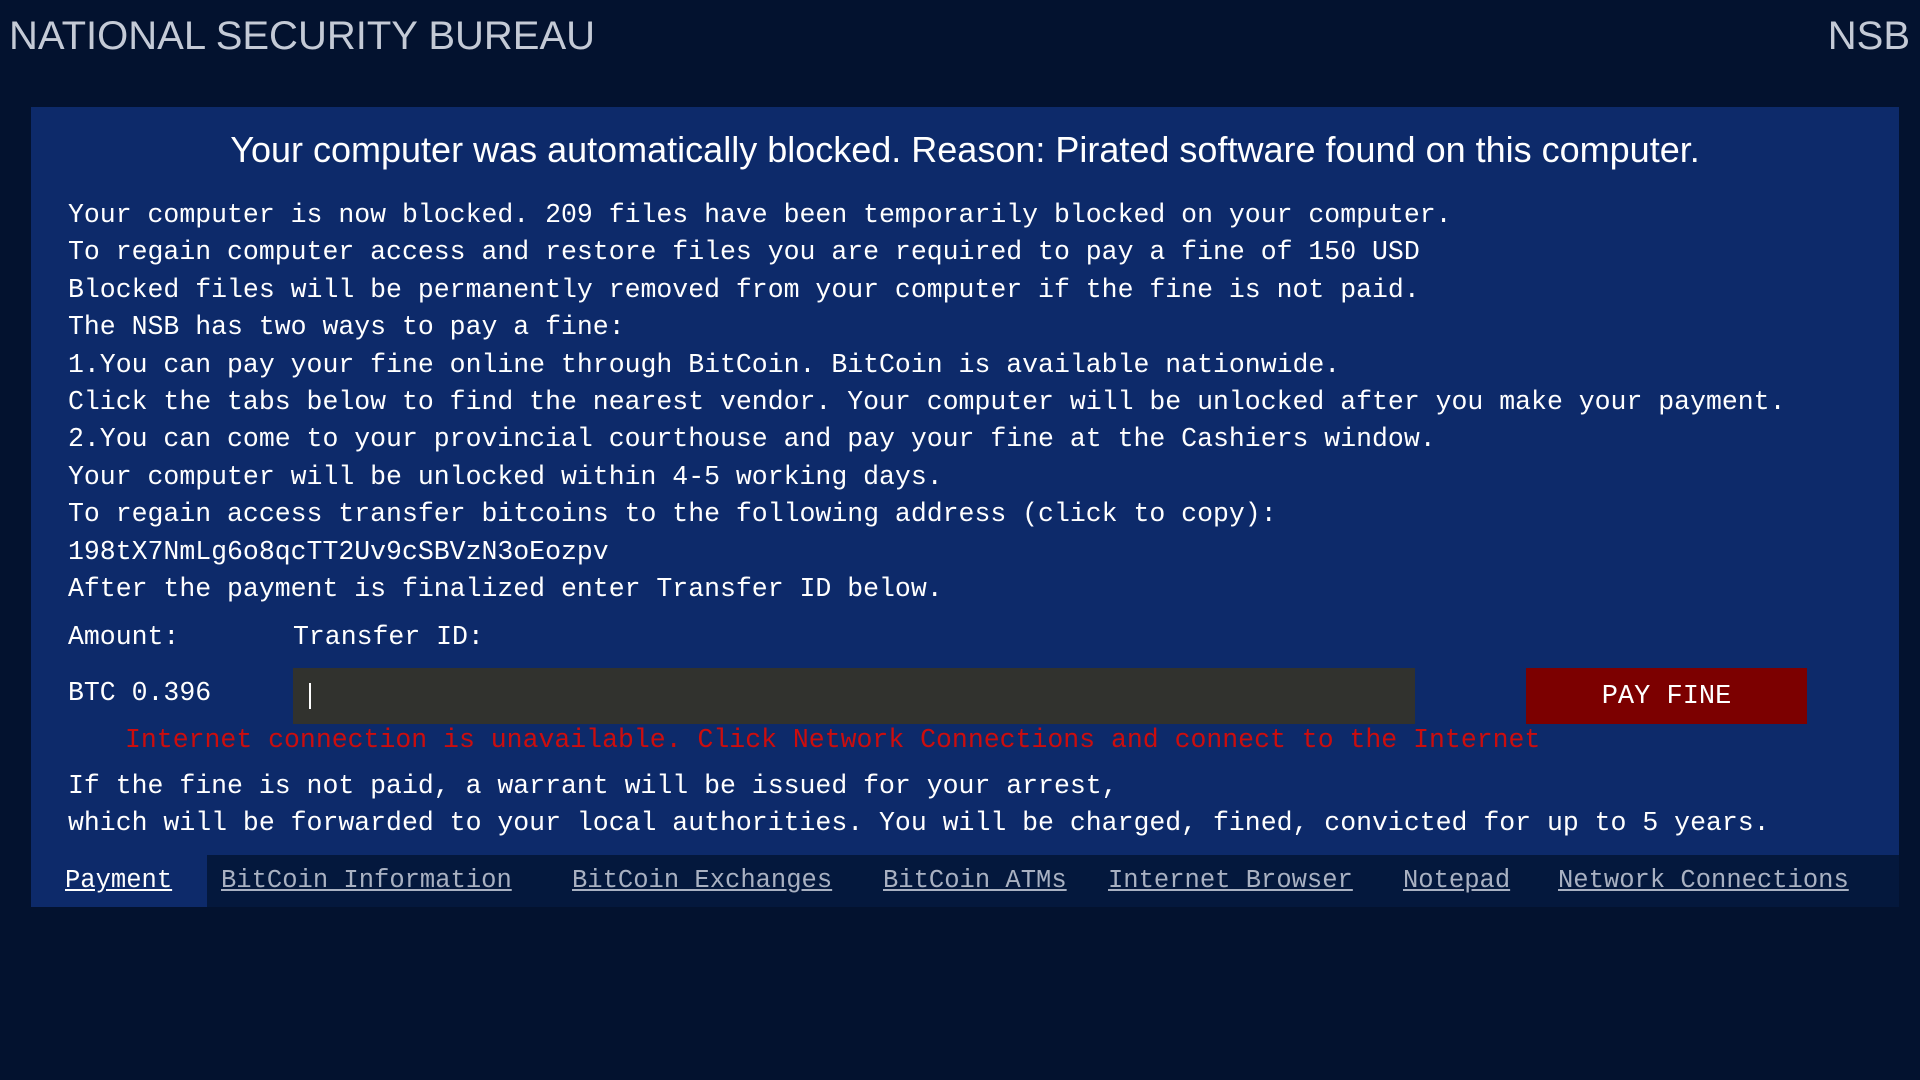 This screenshot has width=1920, height=1080. Describe the element at coordinates (1230, 881) in the screenshot. I see `tab-internet-browser: Internet Browser` at that location.